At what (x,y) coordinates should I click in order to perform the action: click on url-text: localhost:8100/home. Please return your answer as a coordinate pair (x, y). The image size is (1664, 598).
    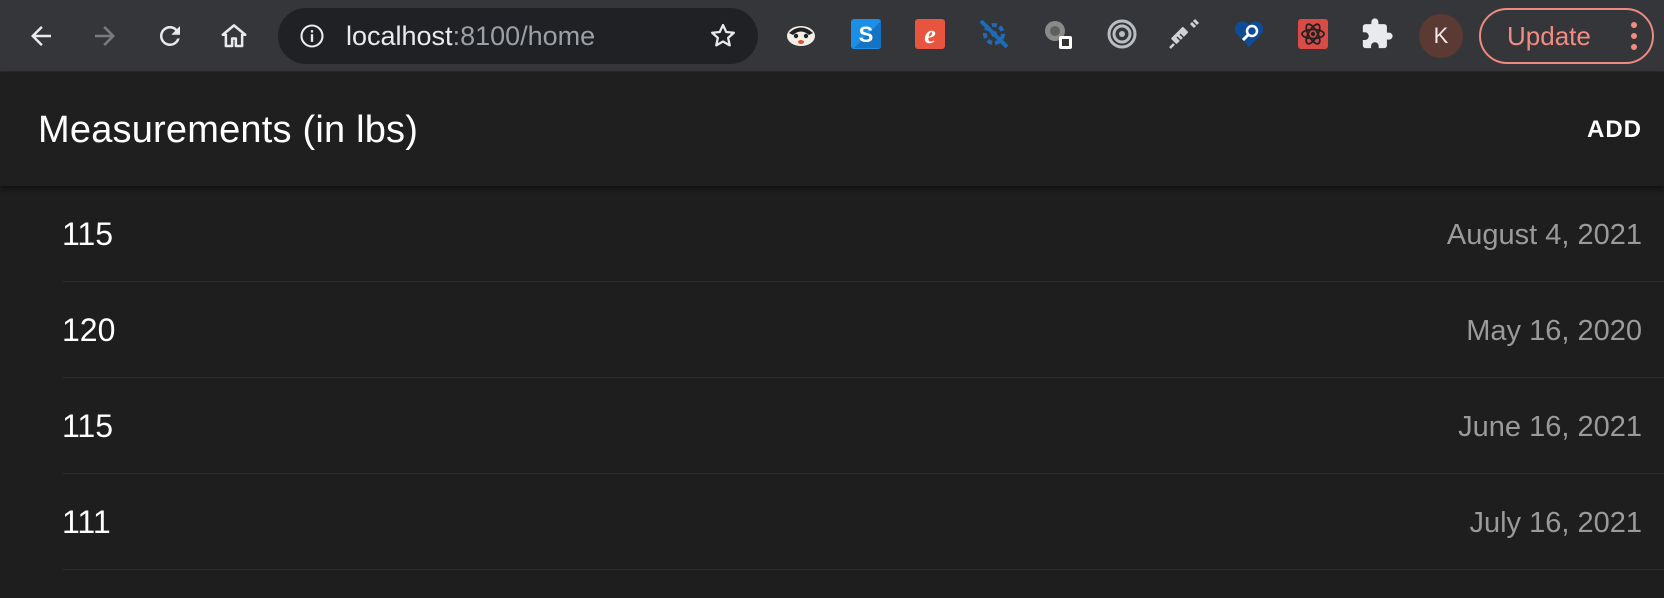
    Looking at the image, I should click on (470, 36).